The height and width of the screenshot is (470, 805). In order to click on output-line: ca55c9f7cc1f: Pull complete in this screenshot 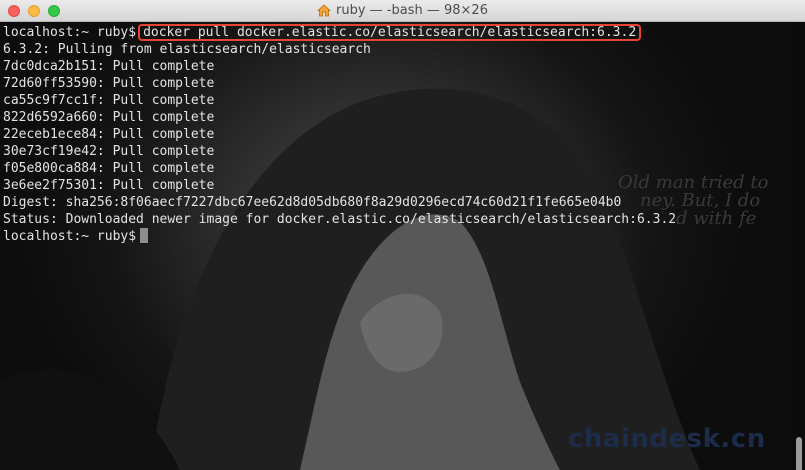, I will do `click(109, 100)`.